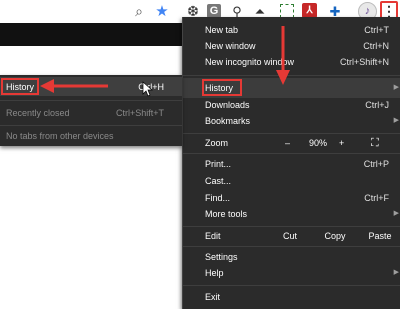  Describe the element at coordinates (91, 113) in the screenshot. I see `submenu-item-recently-closed: Recently closed Ctrl+Shift+T` at that location.